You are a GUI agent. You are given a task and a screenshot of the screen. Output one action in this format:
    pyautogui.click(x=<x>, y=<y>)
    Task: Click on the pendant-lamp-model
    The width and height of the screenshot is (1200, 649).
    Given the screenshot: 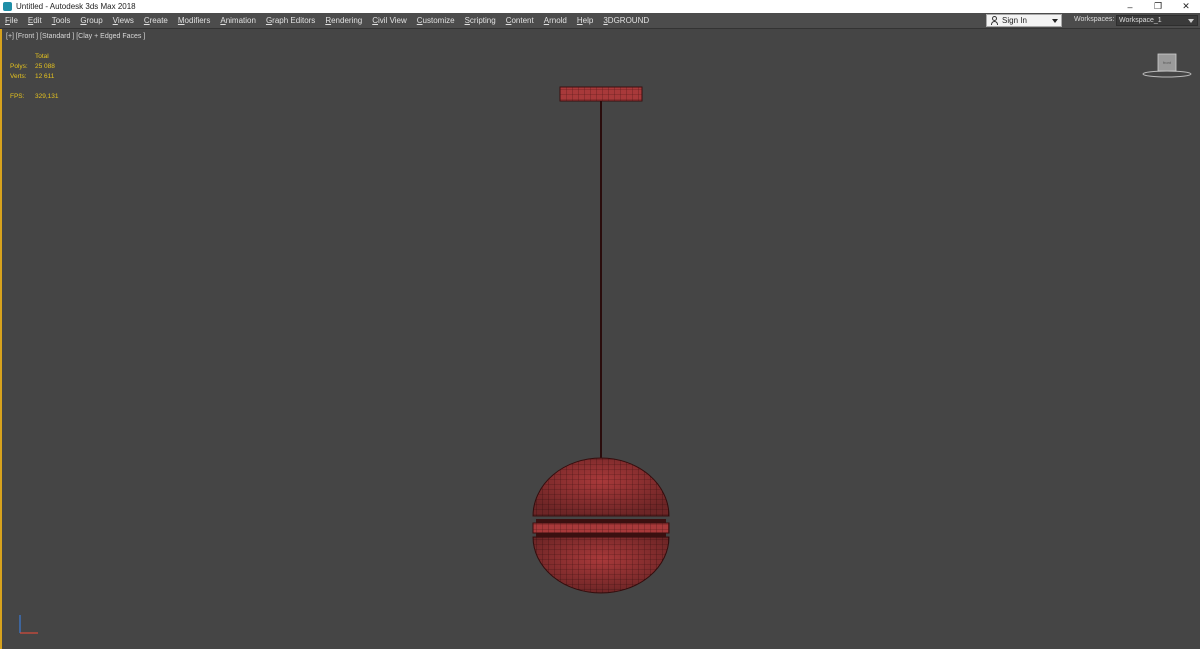 What is the action you would take?
    pyautogui.click(x=601, y=340)
    